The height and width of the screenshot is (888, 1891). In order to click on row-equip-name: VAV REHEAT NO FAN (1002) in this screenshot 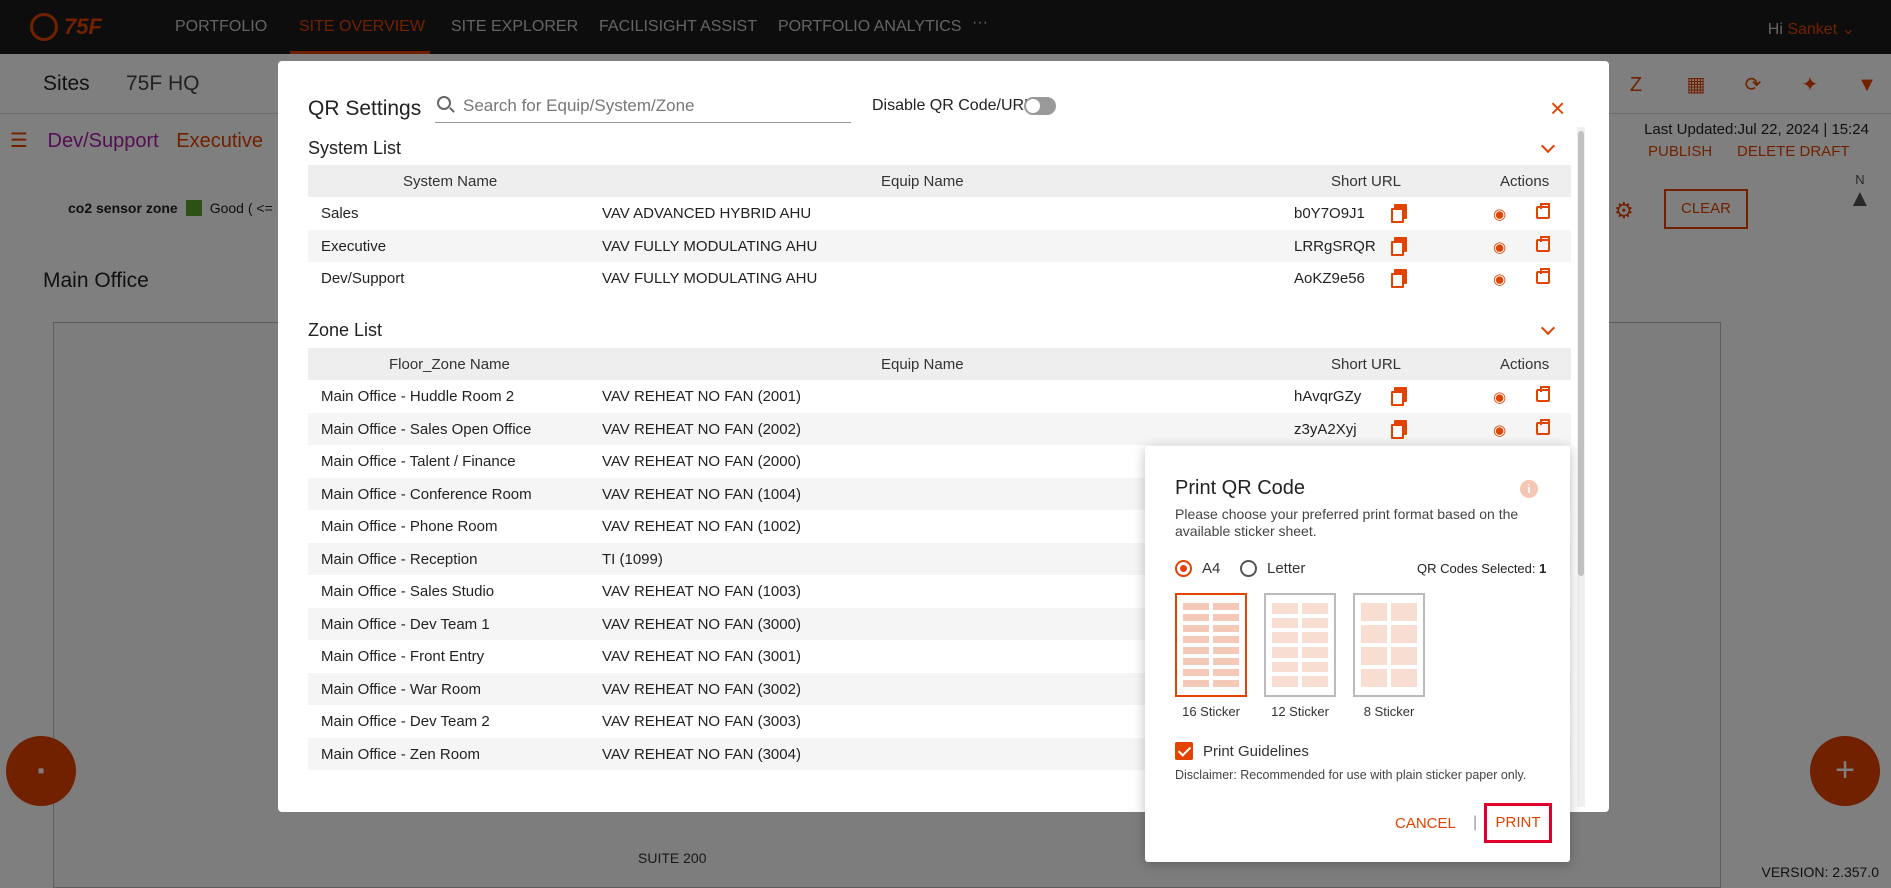, I will do `click(701, 526)`.